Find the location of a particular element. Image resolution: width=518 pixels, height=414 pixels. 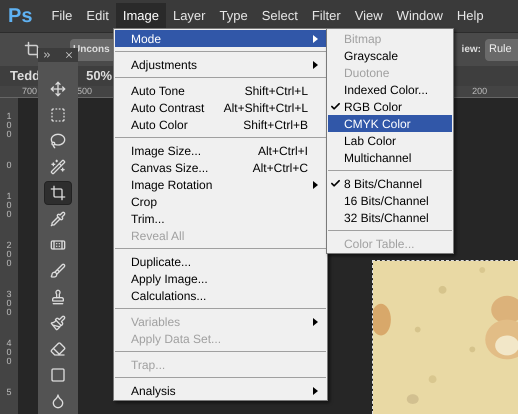

lasso-icon is located at coordinates (58, 141).